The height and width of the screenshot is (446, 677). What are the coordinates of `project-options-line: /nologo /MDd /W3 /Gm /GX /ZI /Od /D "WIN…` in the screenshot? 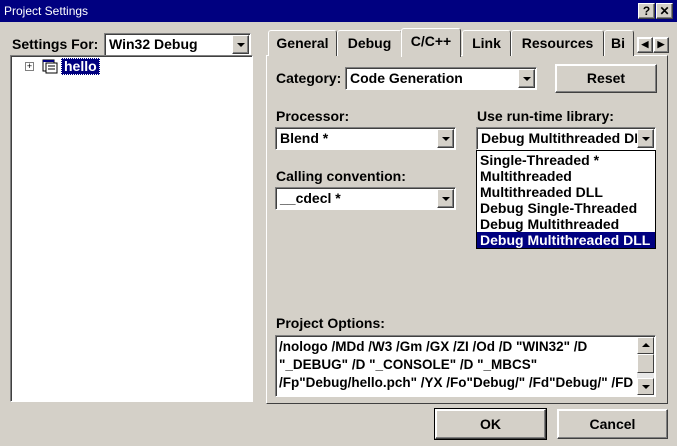 It's located at (433, 346).